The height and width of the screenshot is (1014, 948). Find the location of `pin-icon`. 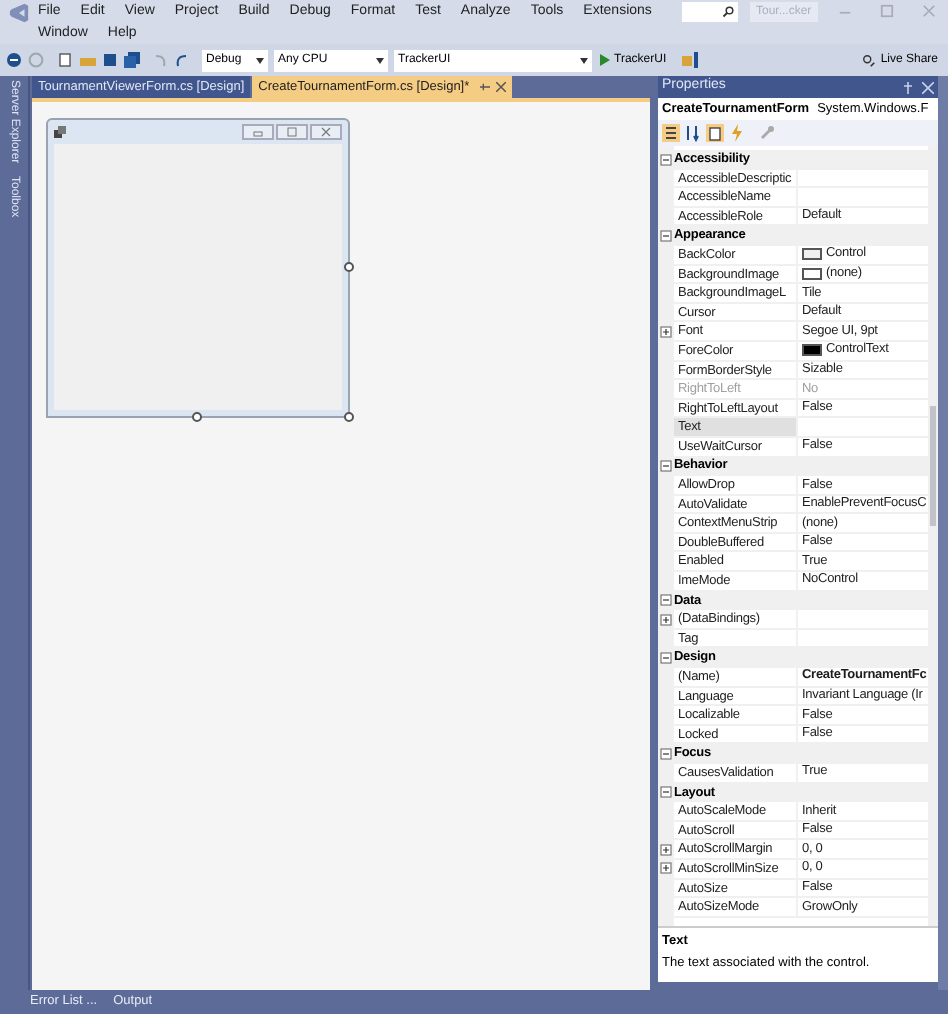

pin-icon is located at coordinates (484, 87).